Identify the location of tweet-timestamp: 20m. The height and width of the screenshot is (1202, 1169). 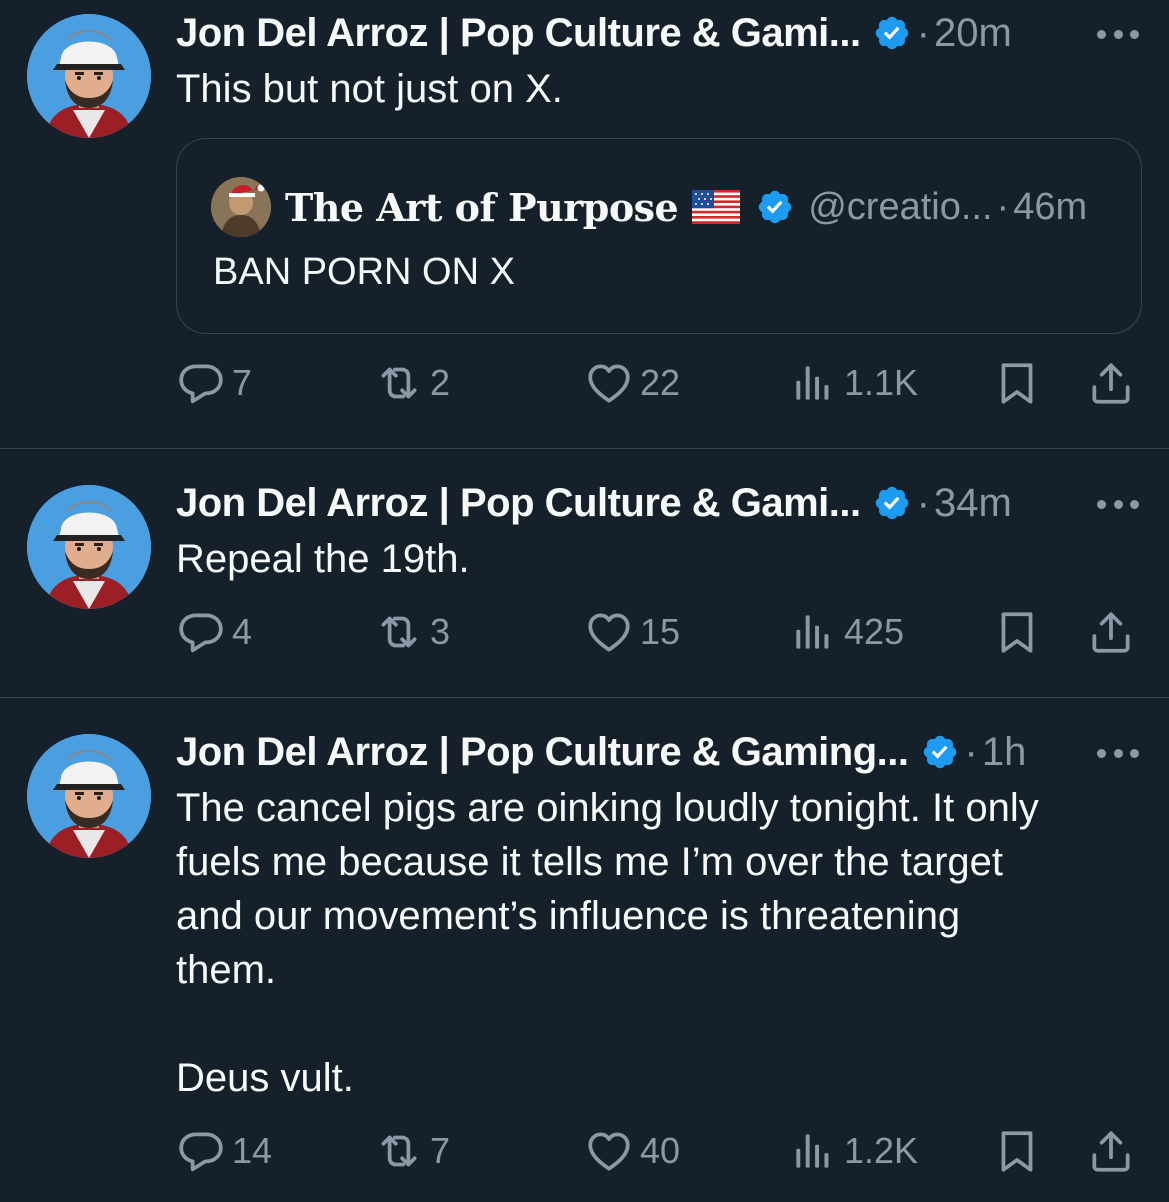
(973, 33).